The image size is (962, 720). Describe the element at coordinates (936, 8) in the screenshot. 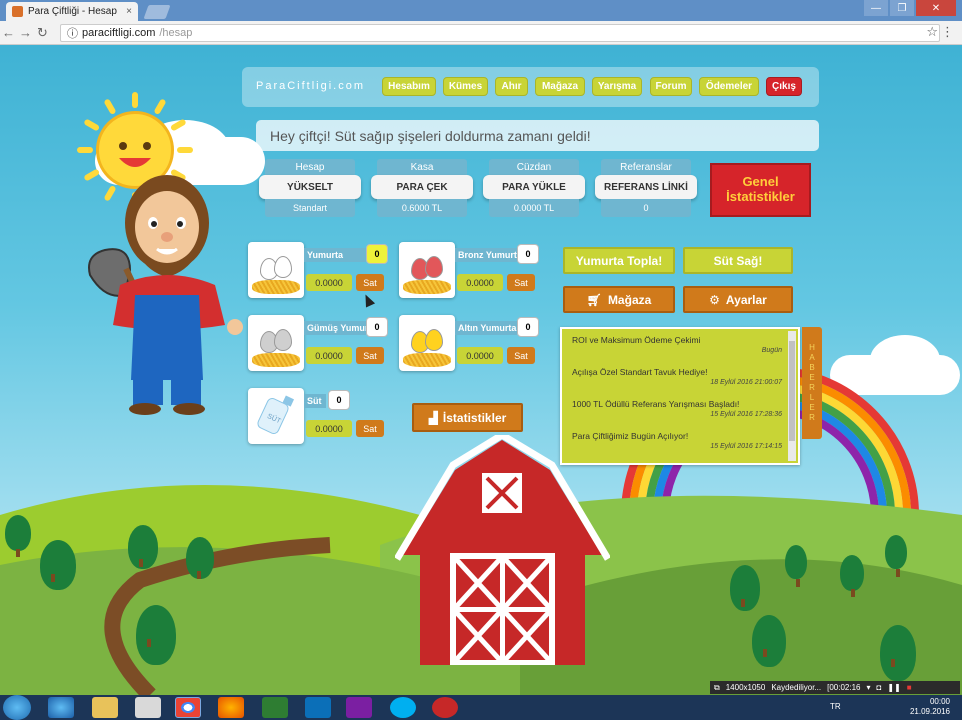

I see `close-button: ✕` at that location.